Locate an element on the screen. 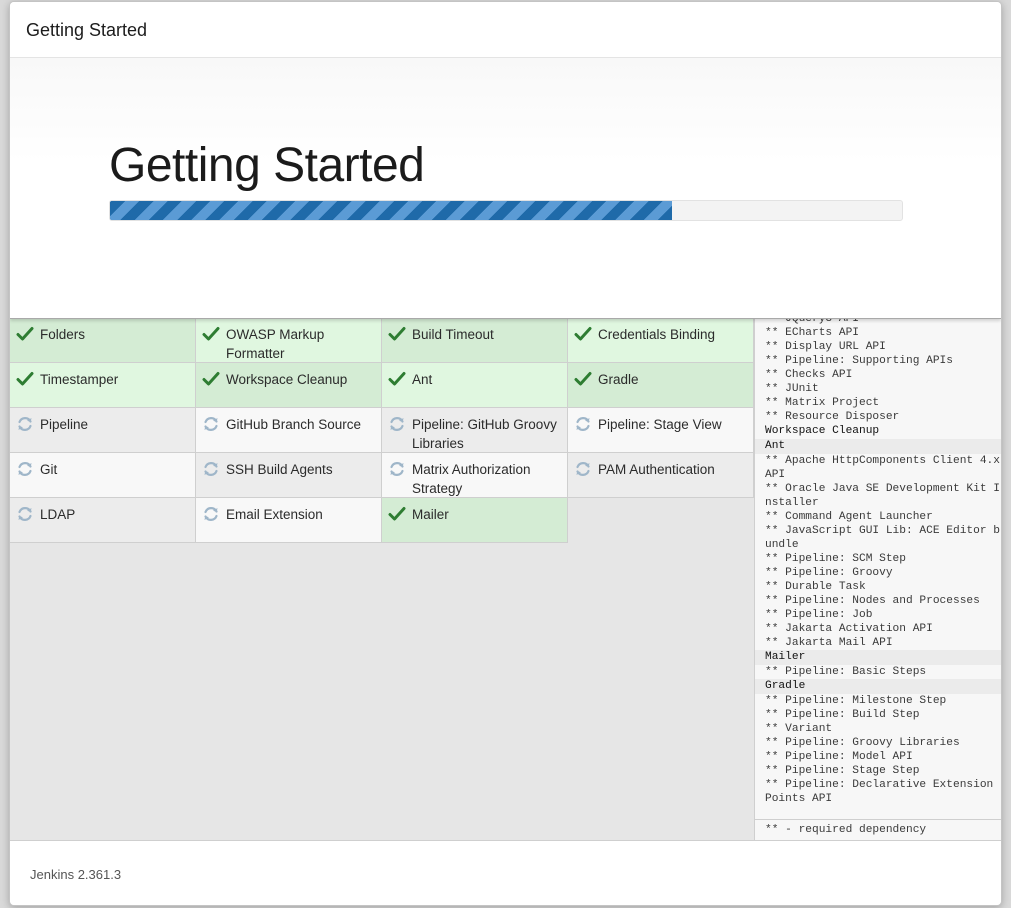 Image resolution: width=1011 pixels, height=908 pixels. plugin-item: PAM Authentication is located at coordinates (661, 475).